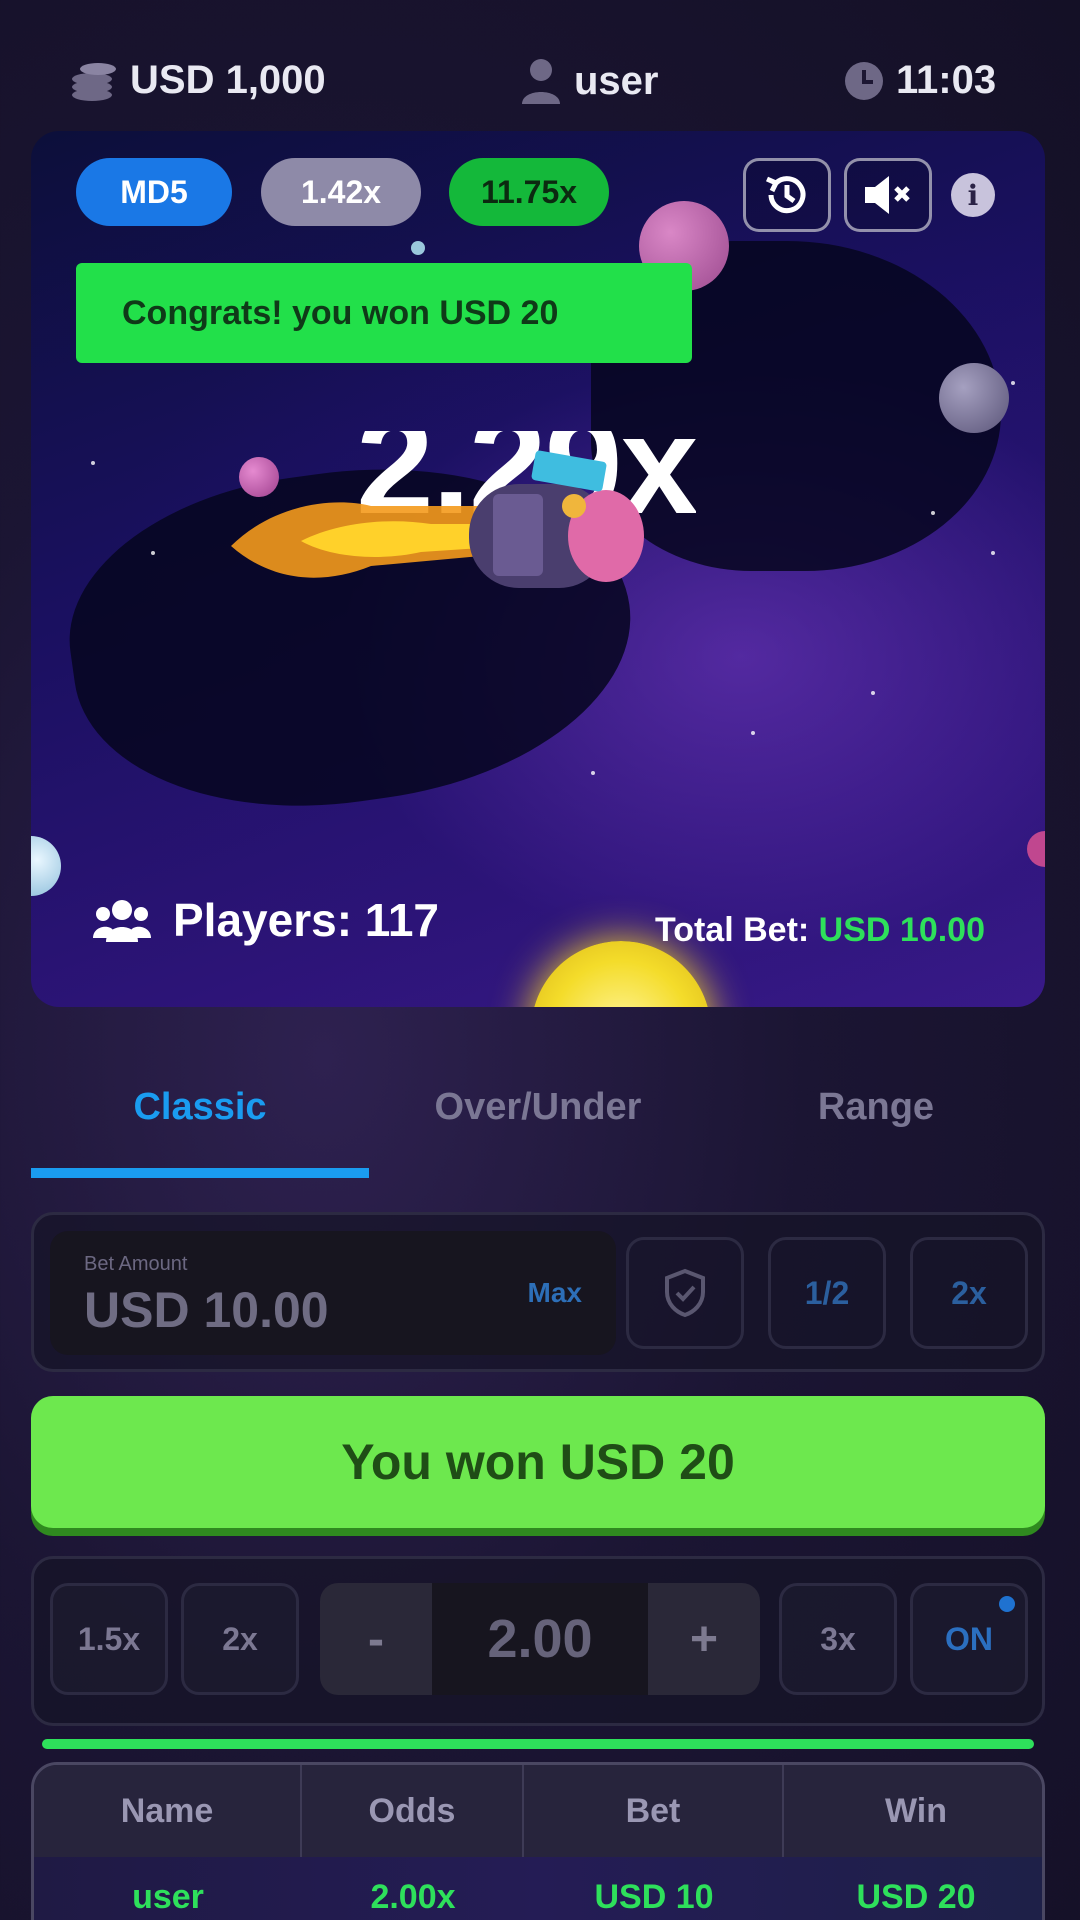  What do you see at coordinates (555, 1293) in the screenshot?
I see `max-bet-button: Max` at bounding box center [555, 1293].